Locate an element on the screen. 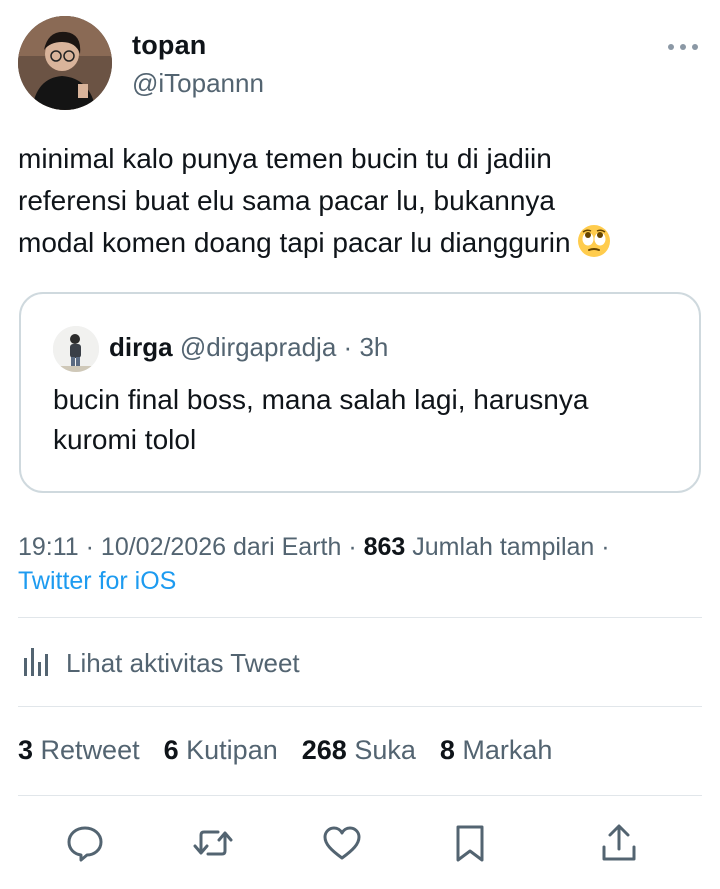  tweet-header: topan @iTopannn is located at coordinates (360, 64).